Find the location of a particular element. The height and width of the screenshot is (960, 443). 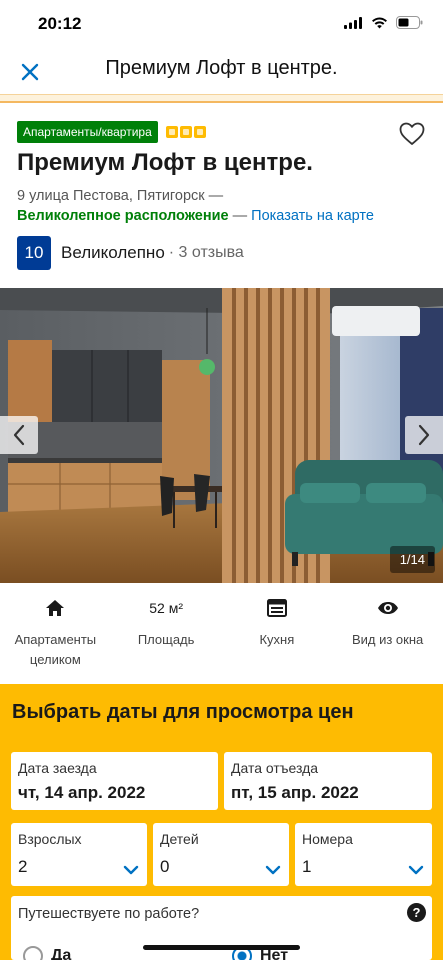

facility-view: Вид из окна is located at coordinates (387, 629).